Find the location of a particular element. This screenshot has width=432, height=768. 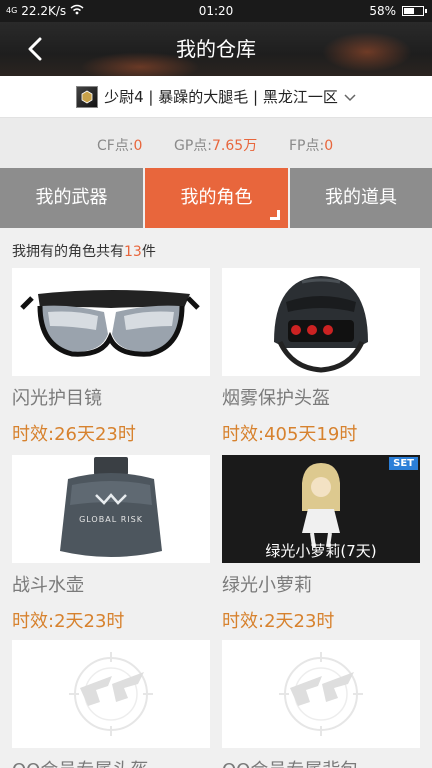

item-name: QQ会员专属背包 is located at coordinates (290, 762).